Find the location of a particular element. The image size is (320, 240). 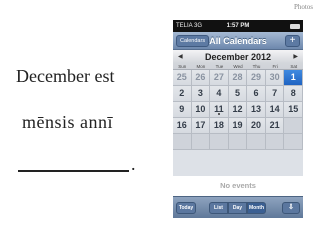

day-number: 10 is located at coordinates (200, 109).